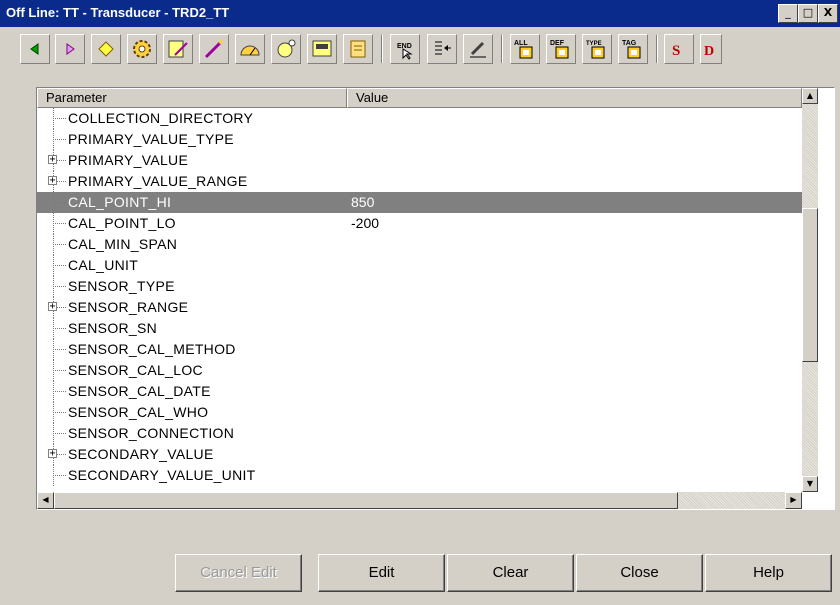 This screenshot has width=840, height=605. I want to click on def-block-icon: DEF, so click(561, 49).